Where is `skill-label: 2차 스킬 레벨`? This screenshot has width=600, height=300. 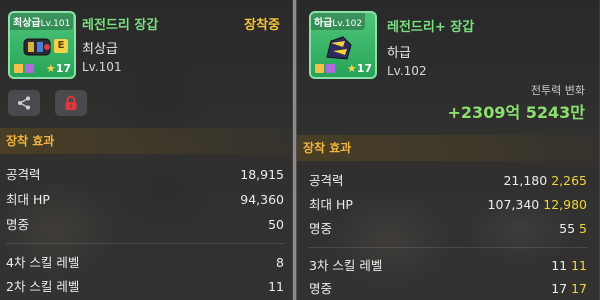 skill-label: 2차 스킬 레벨 is located at coordinates (43, 286).